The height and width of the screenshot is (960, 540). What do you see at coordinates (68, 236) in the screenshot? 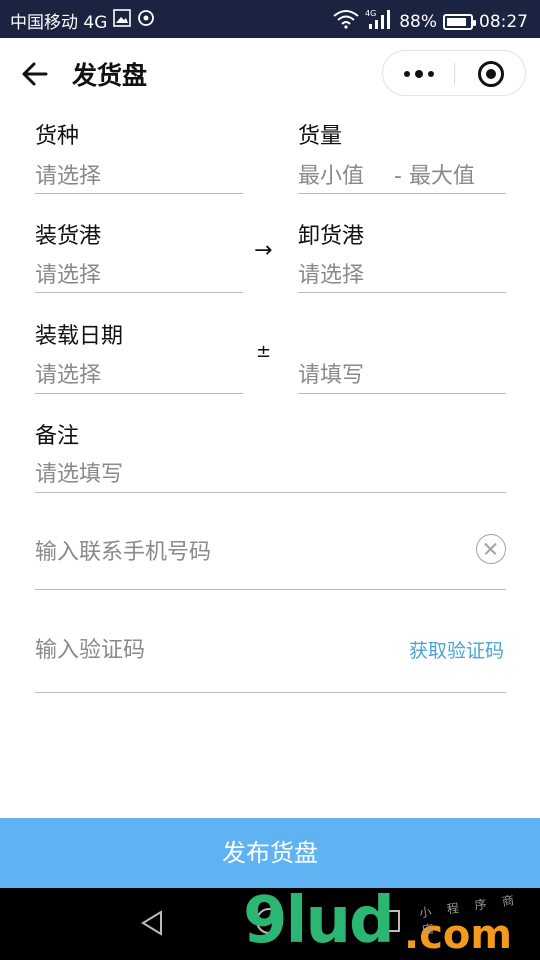
I see `load-port-label: 装货港` at bounding box center [68, 236].